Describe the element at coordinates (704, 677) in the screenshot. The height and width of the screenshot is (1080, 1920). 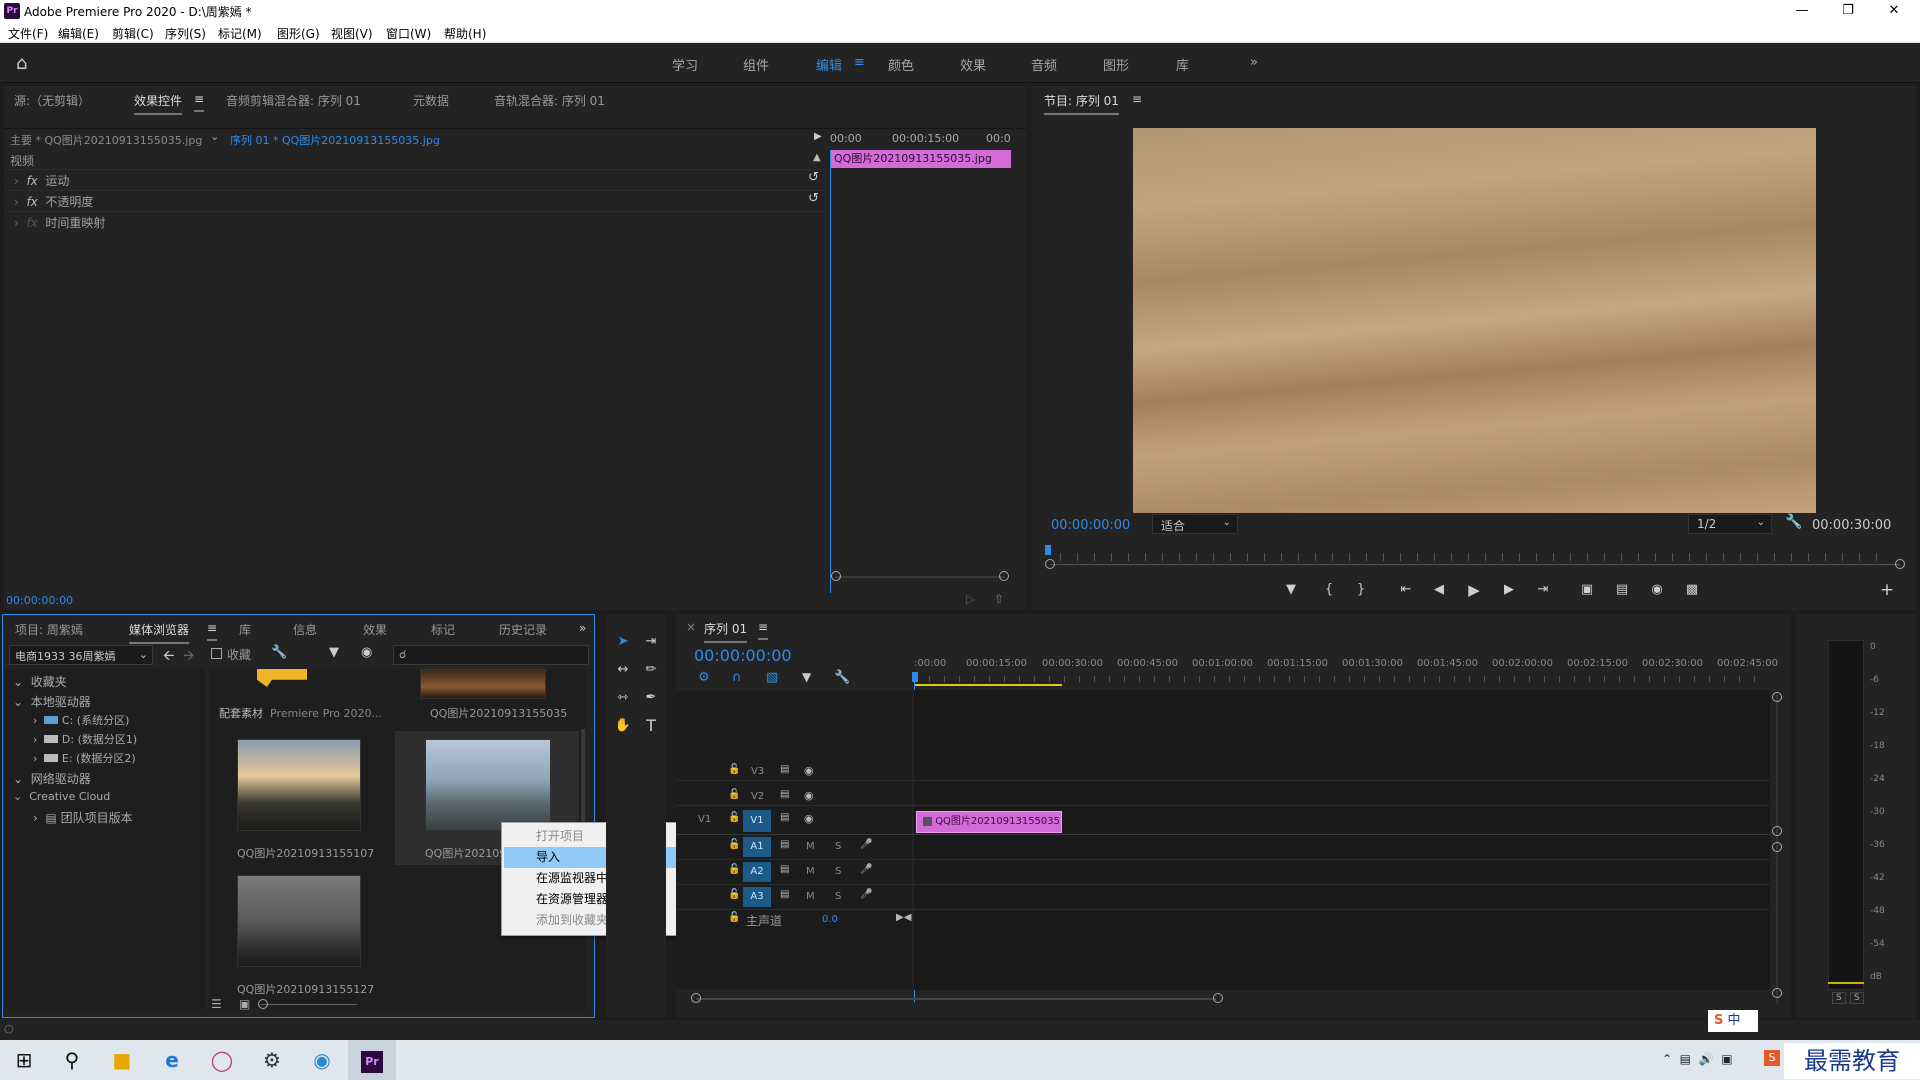
I see `nest-icon: ⚙` at that location.